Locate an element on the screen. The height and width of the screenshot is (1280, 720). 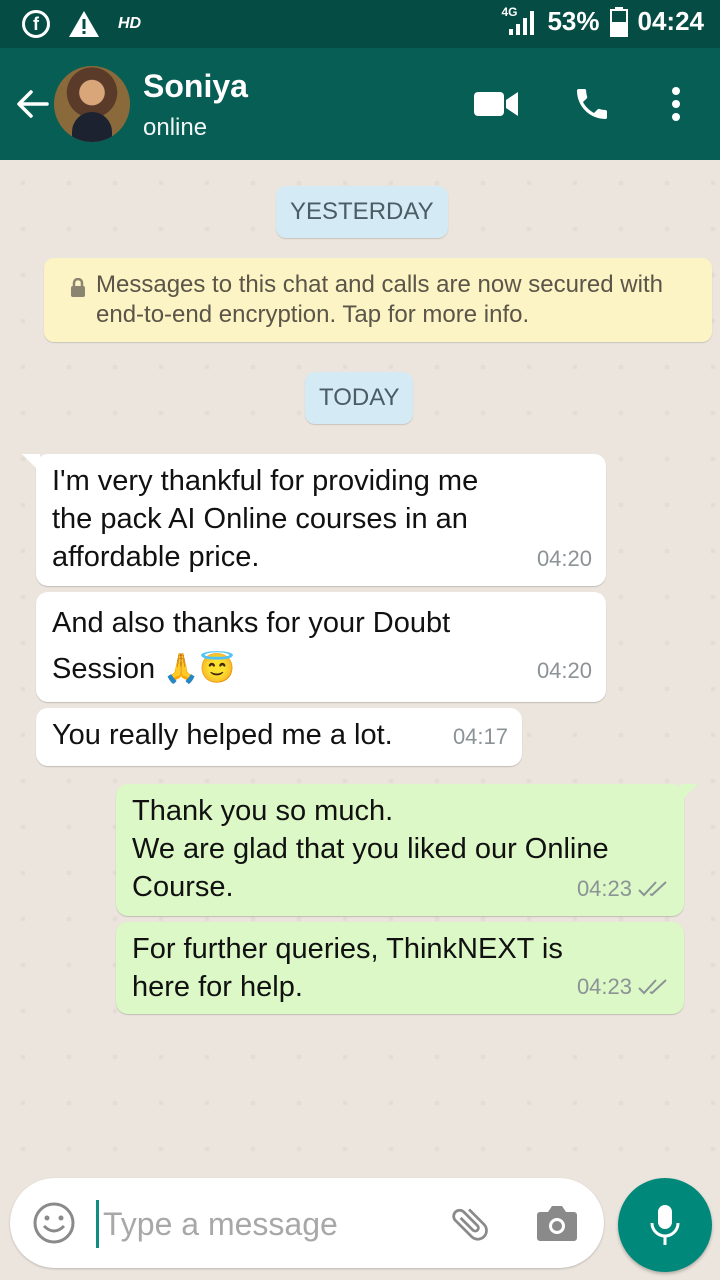
message-composer is located at coordinates (307, 1223).